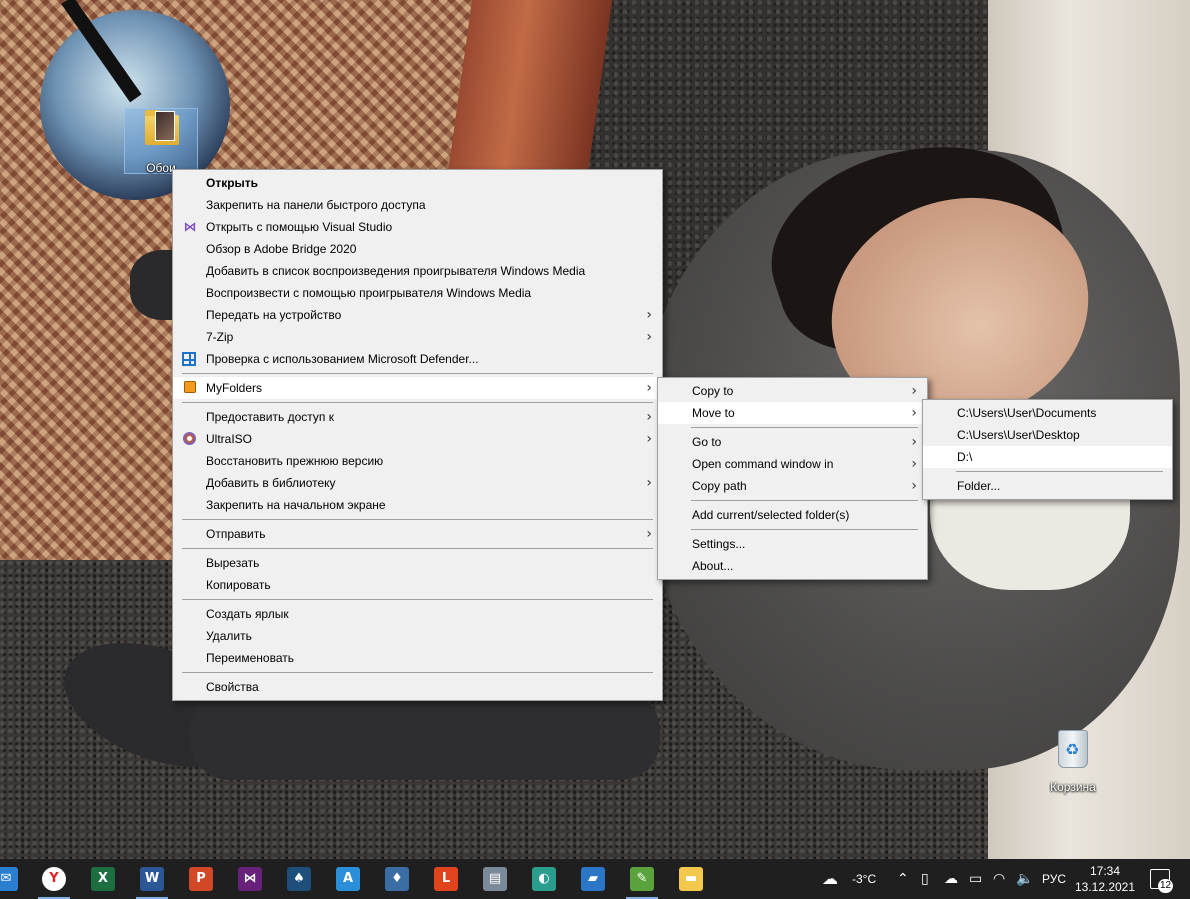  What do you see at coordinates (495, 879) in the screenshot?
I see `taskbar-app-monitor: ▤` at bounding box center [495, 879].